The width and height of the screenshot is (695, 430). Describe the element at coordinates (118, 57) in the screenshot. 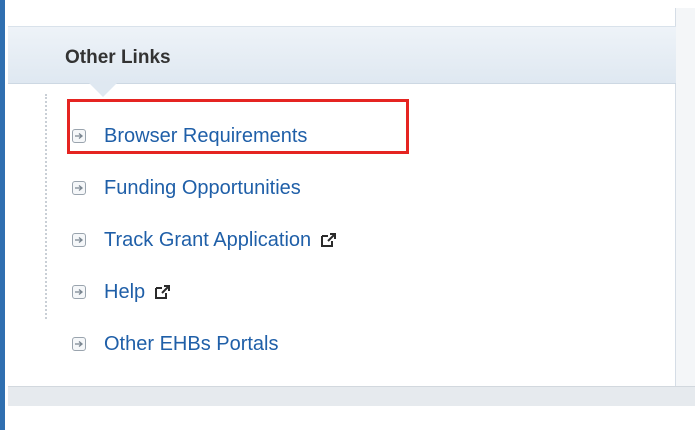

I see `panel-title: Other Links` at that location.